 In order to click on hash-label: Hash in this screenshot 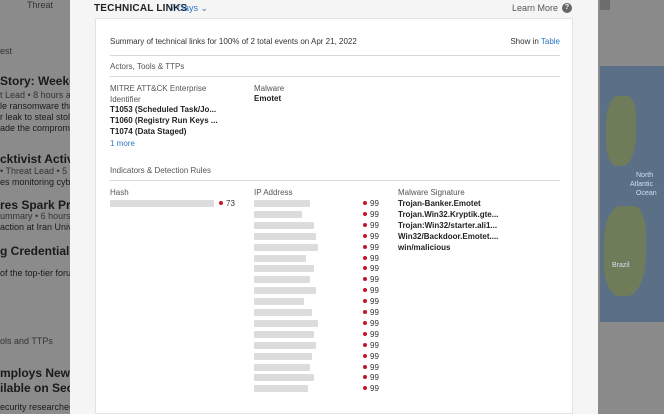, I will do `click(119, 192)`.